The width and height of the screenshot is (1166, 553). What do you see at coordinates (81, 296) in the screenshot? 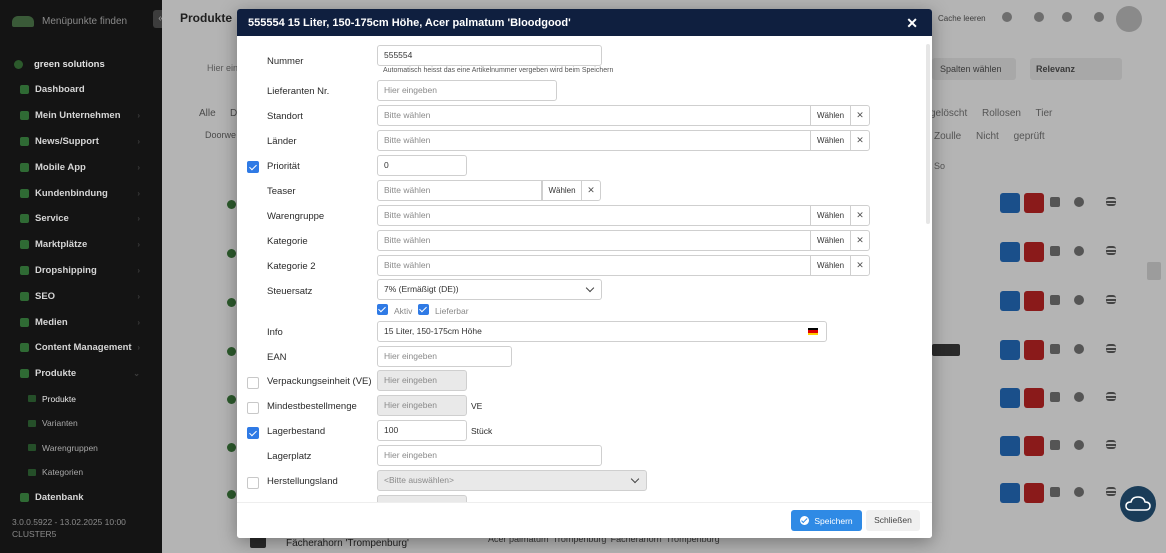
I see `sidebar-item-seo: SEO ›` at bounding box center [81, 296].